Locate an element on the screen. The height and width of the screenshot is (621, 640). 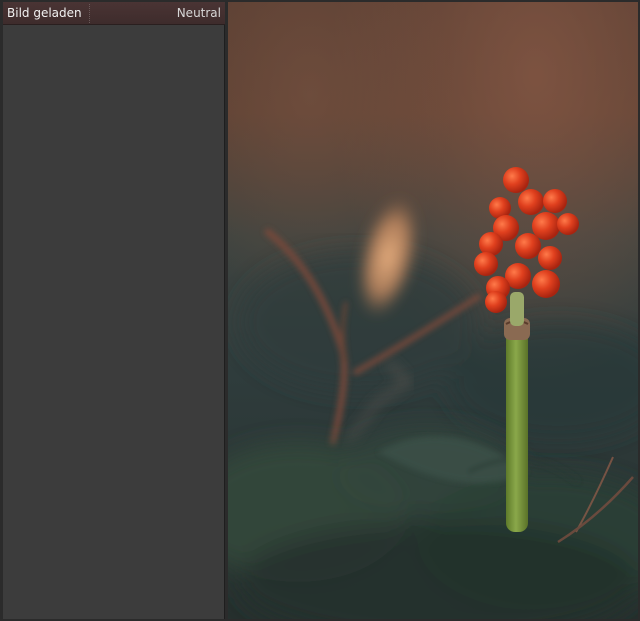
history-item-selected: Bild geladen Neutral is located at coordinates (114, 13).